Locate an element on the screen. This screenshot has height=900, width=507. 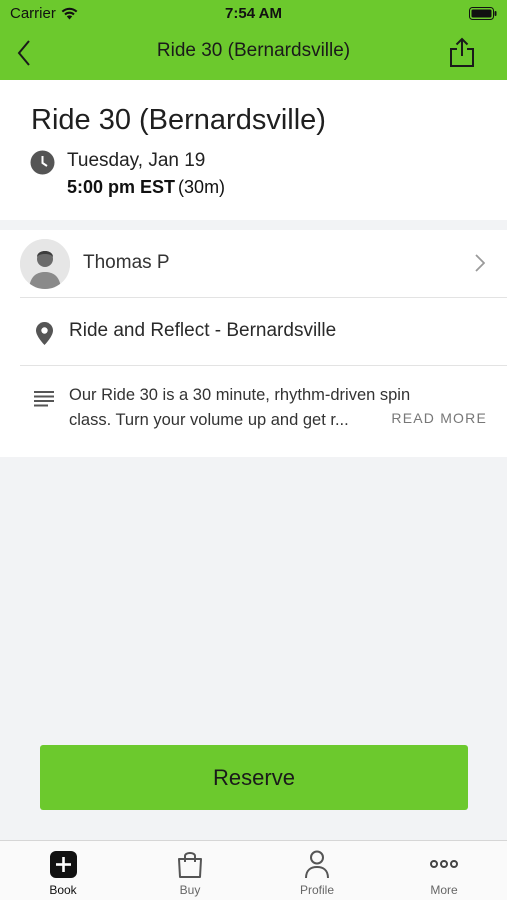
class-duration: (30m) is located at coordinates (202, 187).